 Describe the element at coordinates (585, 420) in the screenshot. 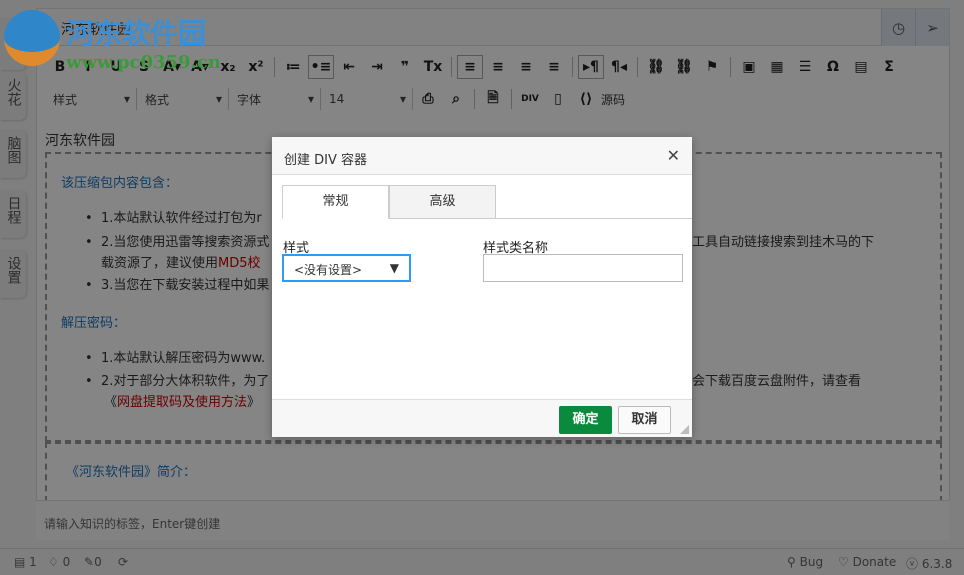

I see `ok-button: 确定` at that location.